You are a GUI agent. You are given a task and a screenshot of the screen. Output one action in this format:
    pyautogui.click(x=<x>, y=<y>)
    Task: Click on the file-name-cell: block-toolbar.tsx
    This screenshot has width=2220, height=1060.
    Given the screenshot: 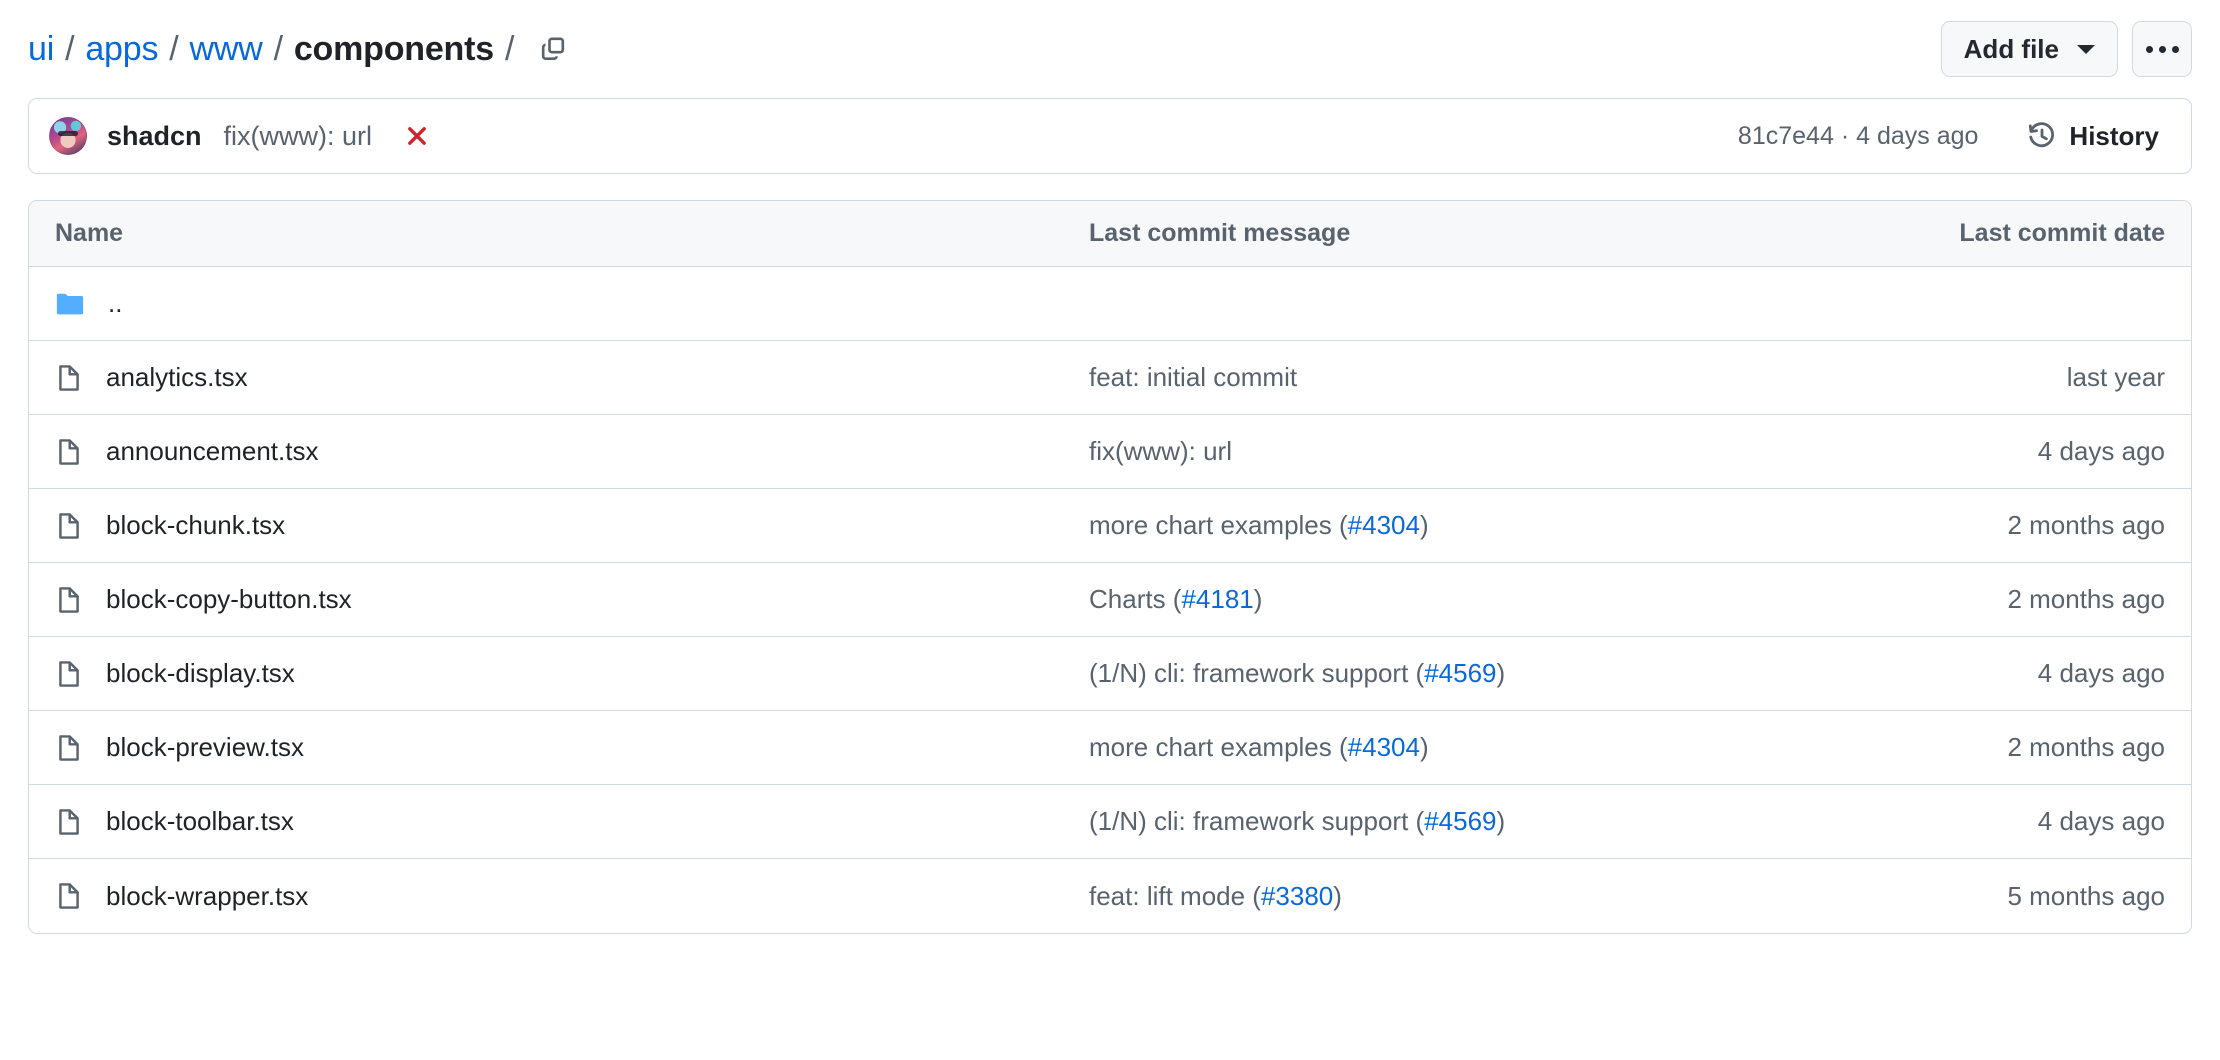 What is the action you would take?
    pyautogui.click(x=559, y=821)
    